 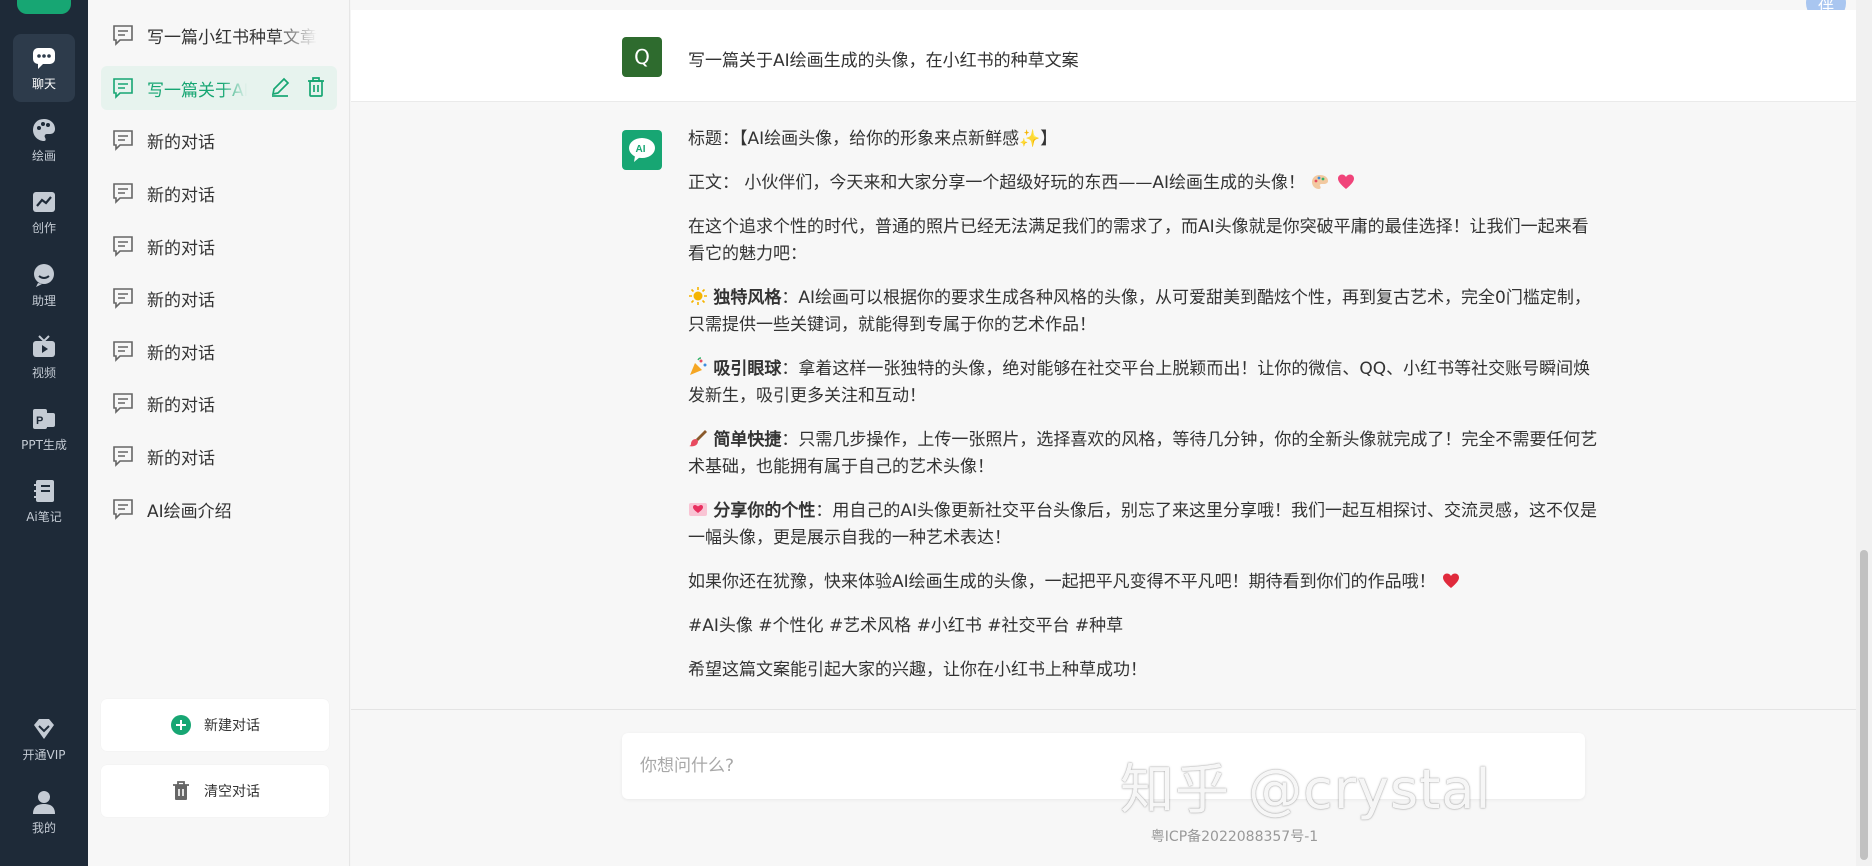 I want to click on nav-item-chat: 聊天, so click(x=44, y=68).